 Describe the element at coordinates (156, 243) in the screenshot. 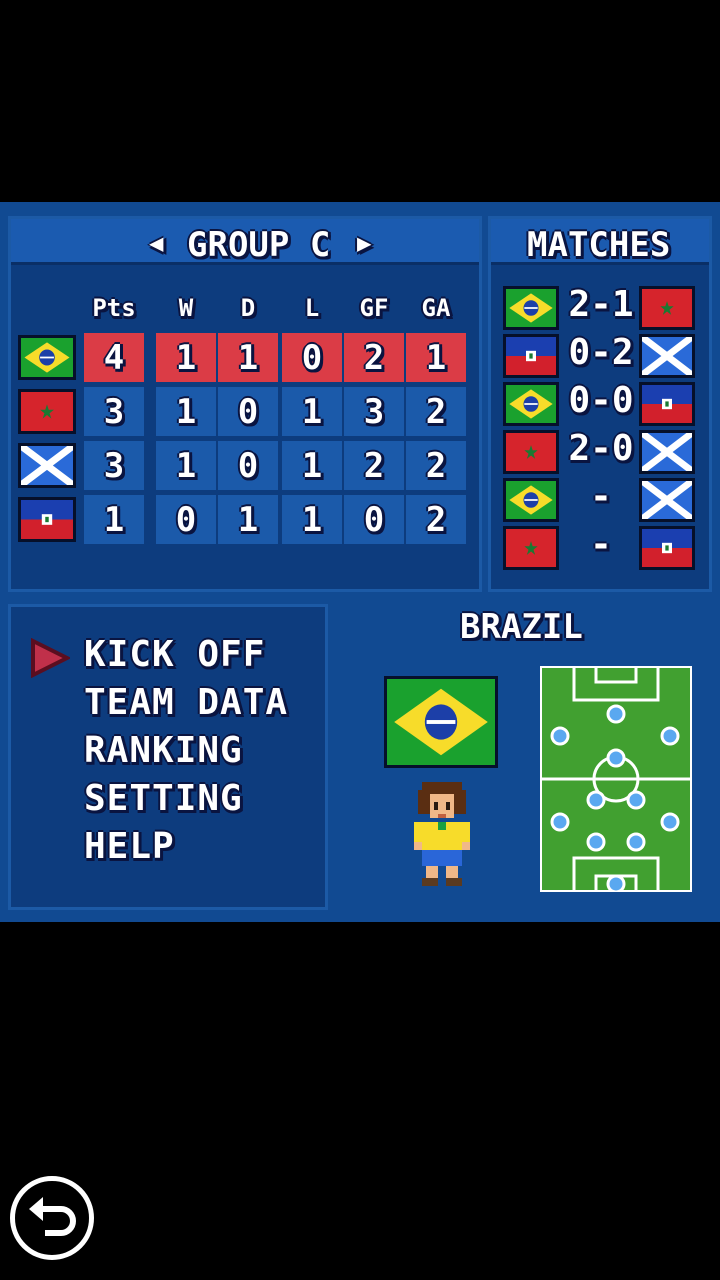

I see `group-prev-icon: ◀` at that location.